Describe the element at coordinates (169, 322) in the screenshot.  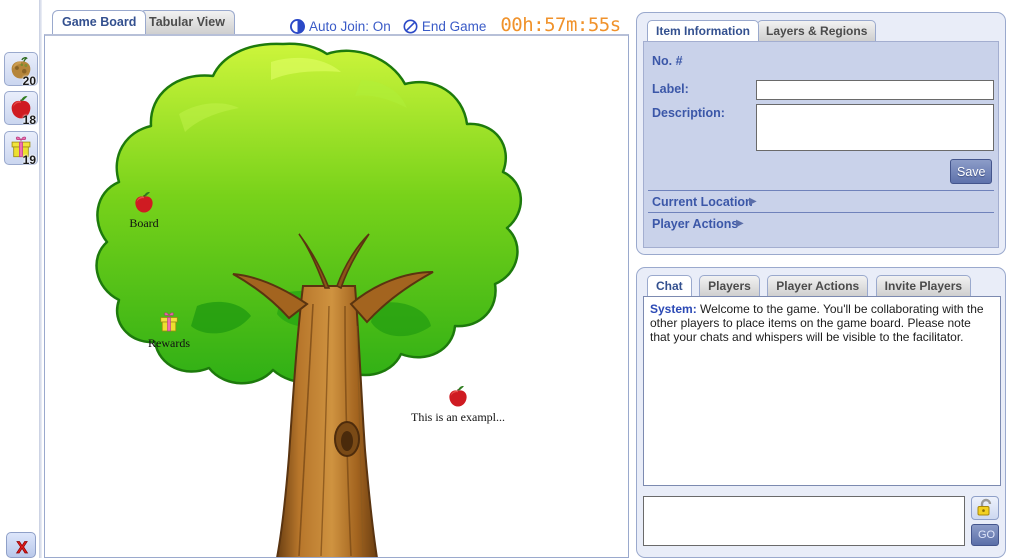
I see `gift-box-icon` at that location.